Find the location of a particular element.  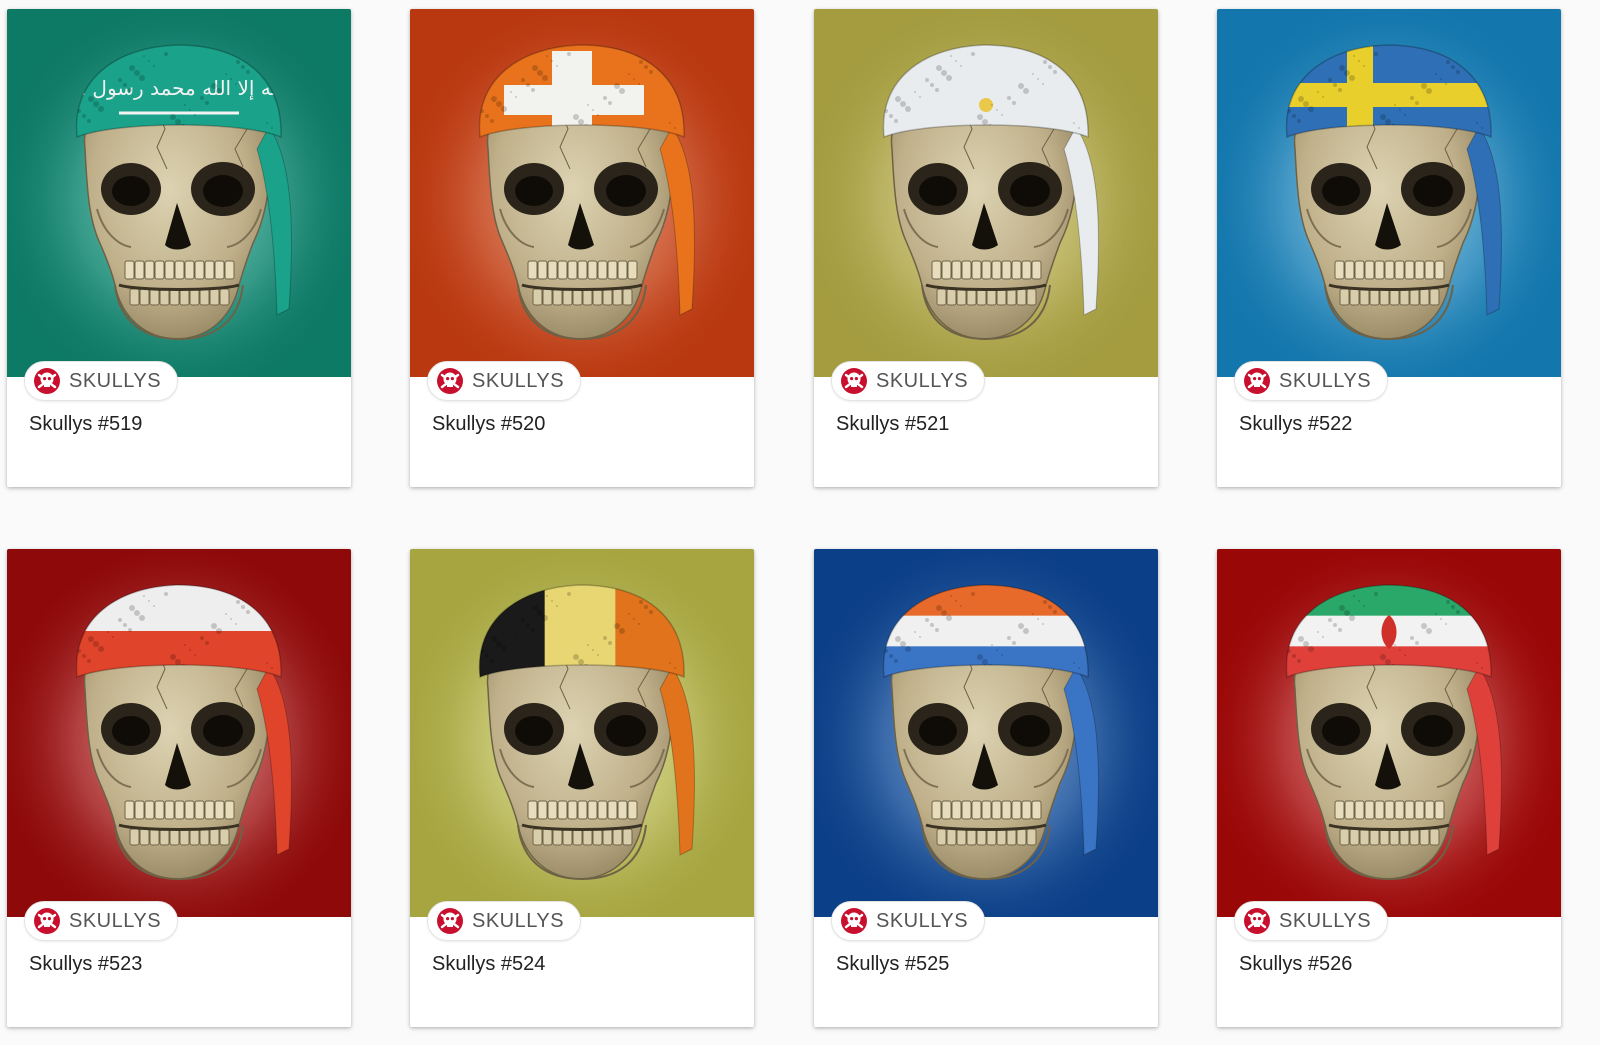

nft-card: SKULLYS Skullys #520 is located at coordinates (582, 248).